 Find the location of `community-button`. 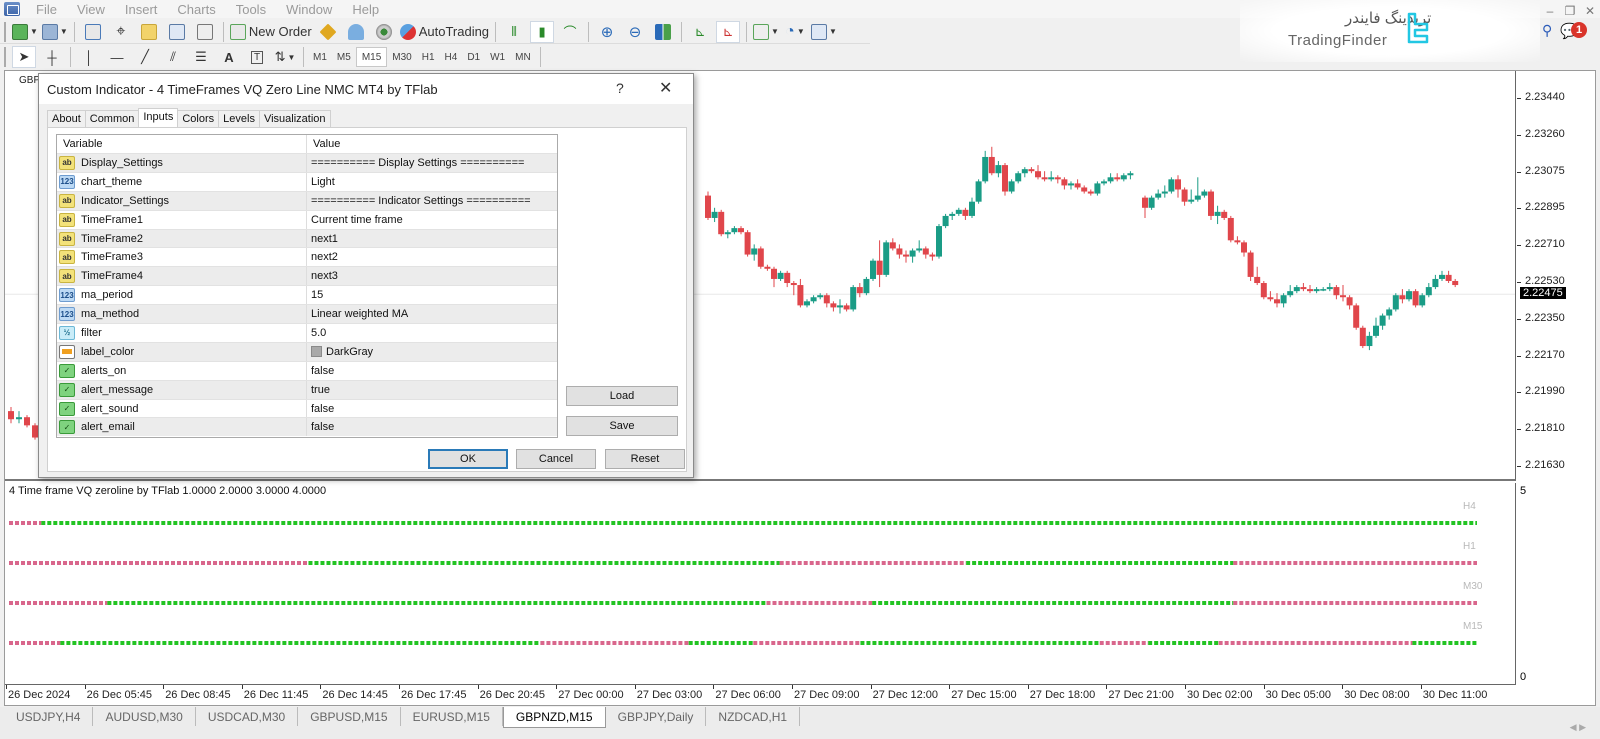

community-button is located at coordinates (356, 32).